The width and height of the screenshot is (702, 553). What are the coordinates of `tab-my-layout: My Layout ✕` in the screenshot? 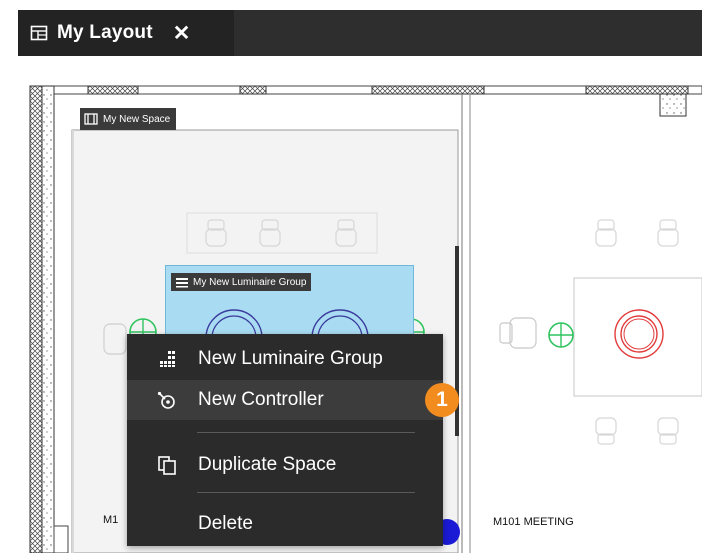 It's located at (126, 33).